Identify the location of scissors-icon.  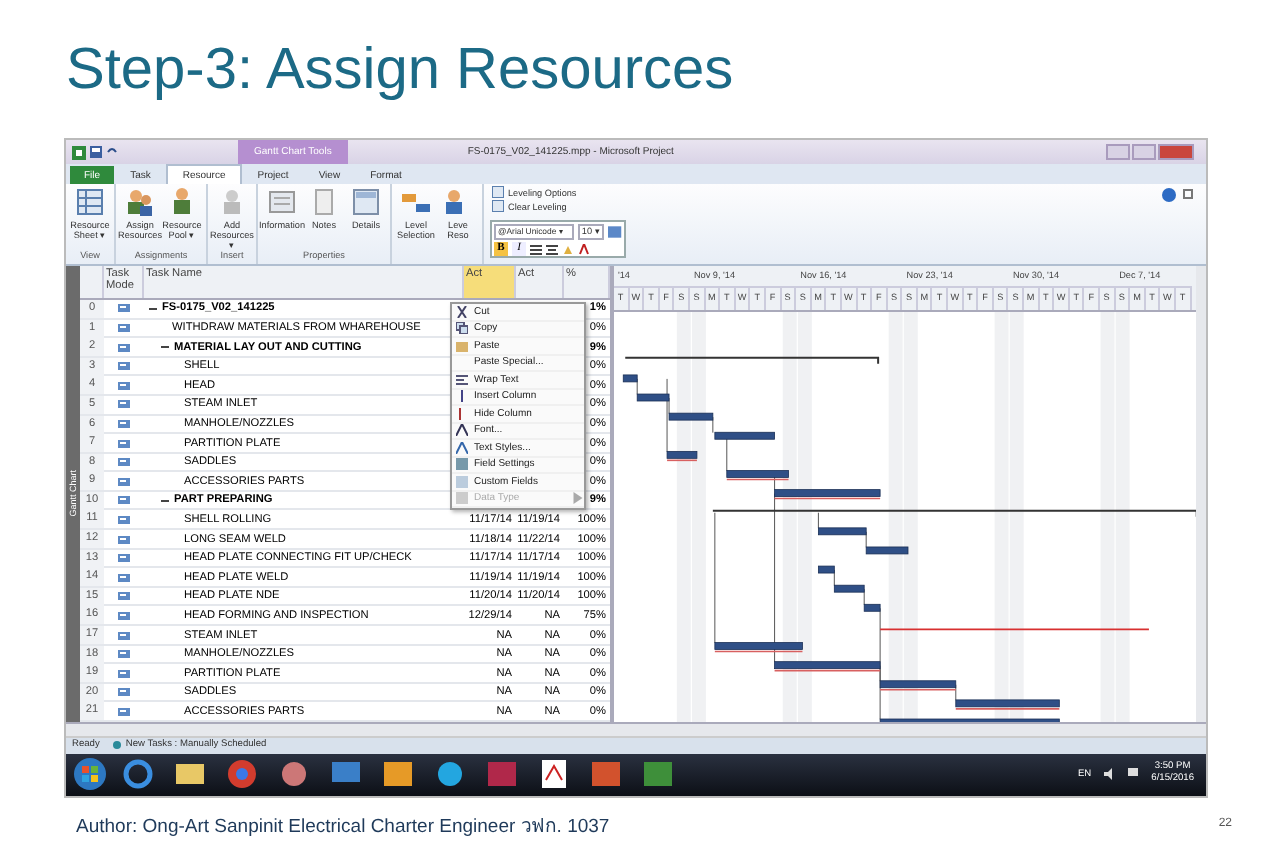
(462, 311).